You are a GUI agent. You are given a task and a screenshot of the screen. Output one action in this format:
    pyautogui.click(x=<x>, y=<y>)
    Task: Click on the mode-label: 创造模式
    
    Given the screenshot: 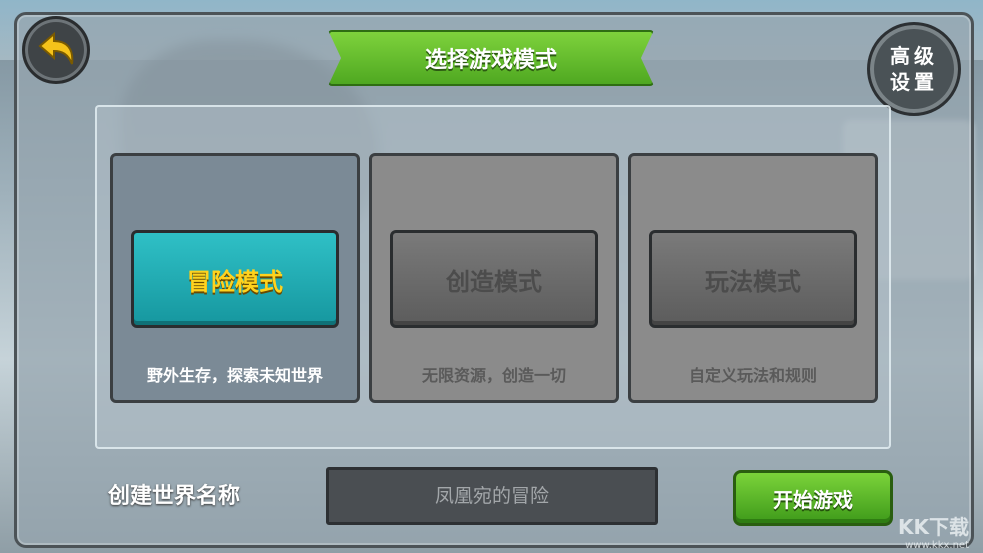 What is the action you would take?
    pyautogui.click(x=494, y=281)
    